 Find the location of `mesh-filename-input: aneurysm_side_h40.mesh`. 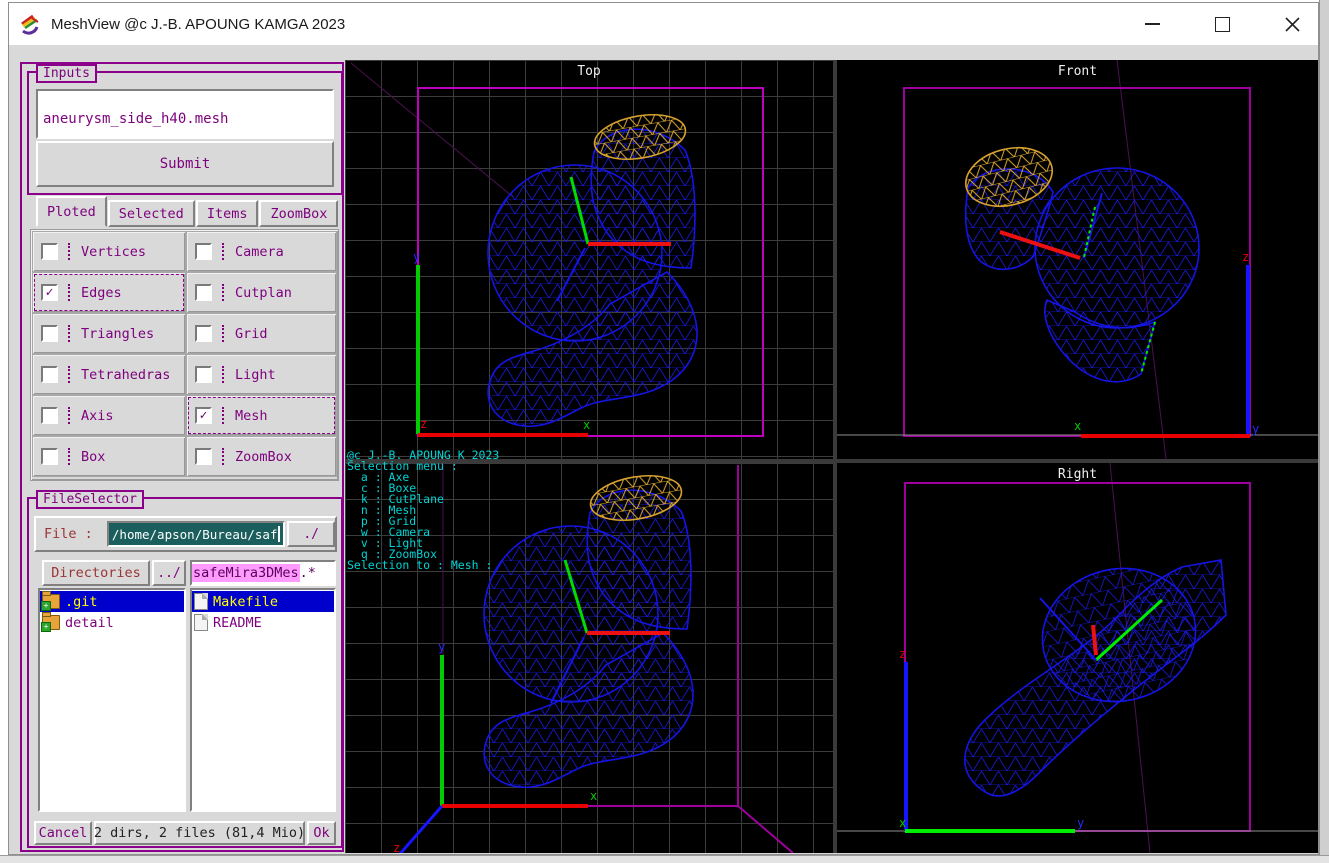

mesh-filename-input: aneurysm_side_h40.mesh is located at coordinates (185, 114).